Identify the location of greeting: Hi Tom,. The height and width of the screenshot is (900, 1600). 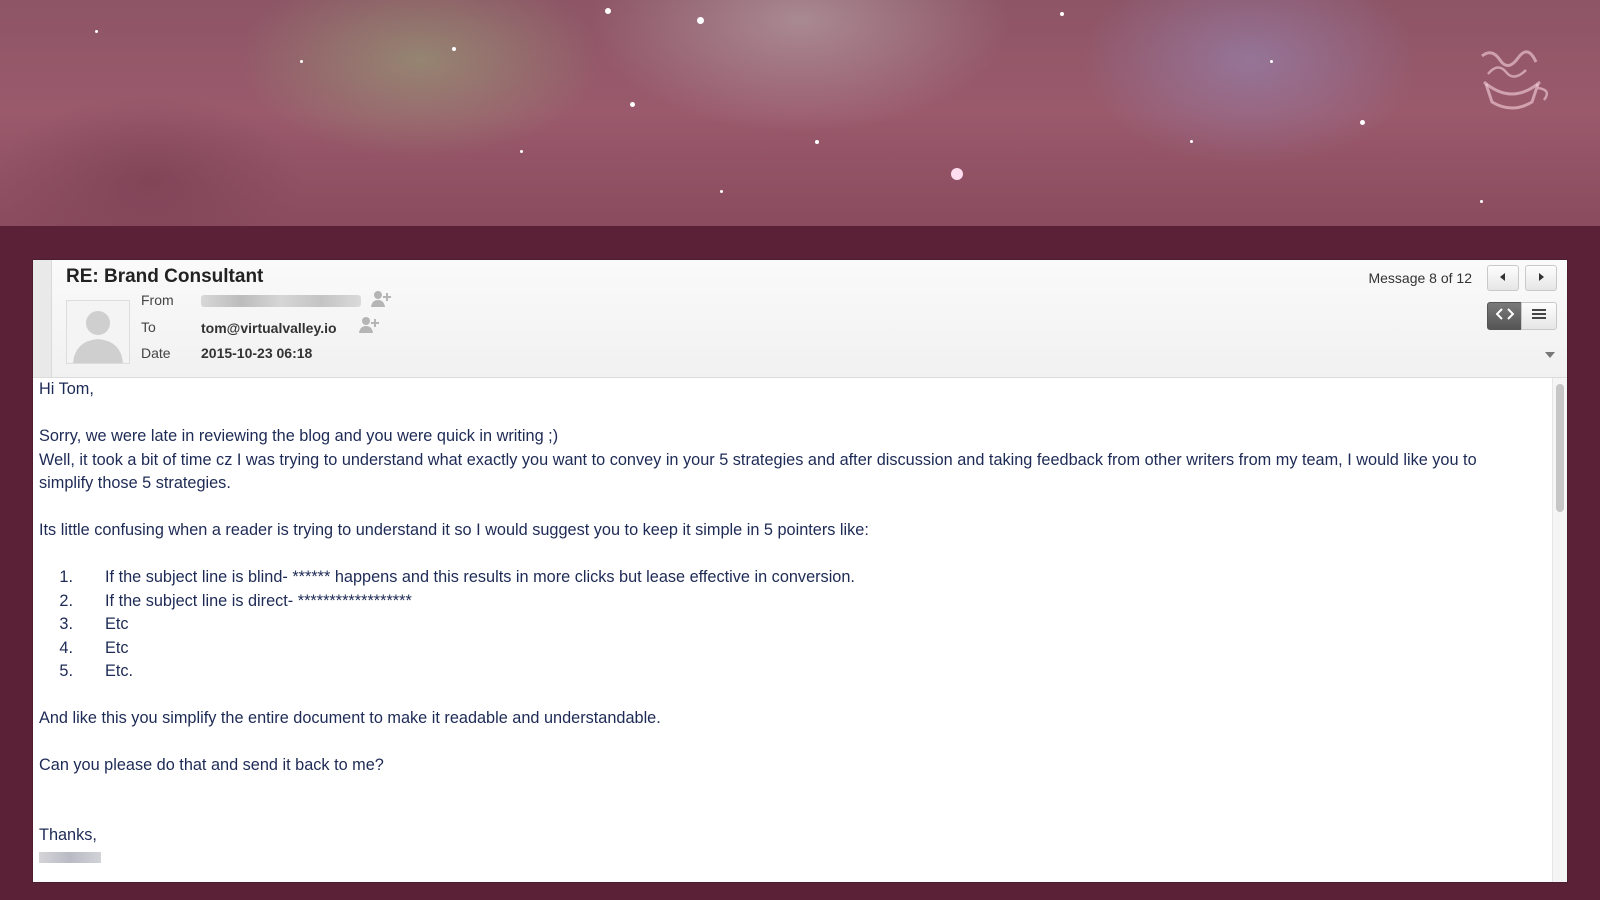
(66, 389).